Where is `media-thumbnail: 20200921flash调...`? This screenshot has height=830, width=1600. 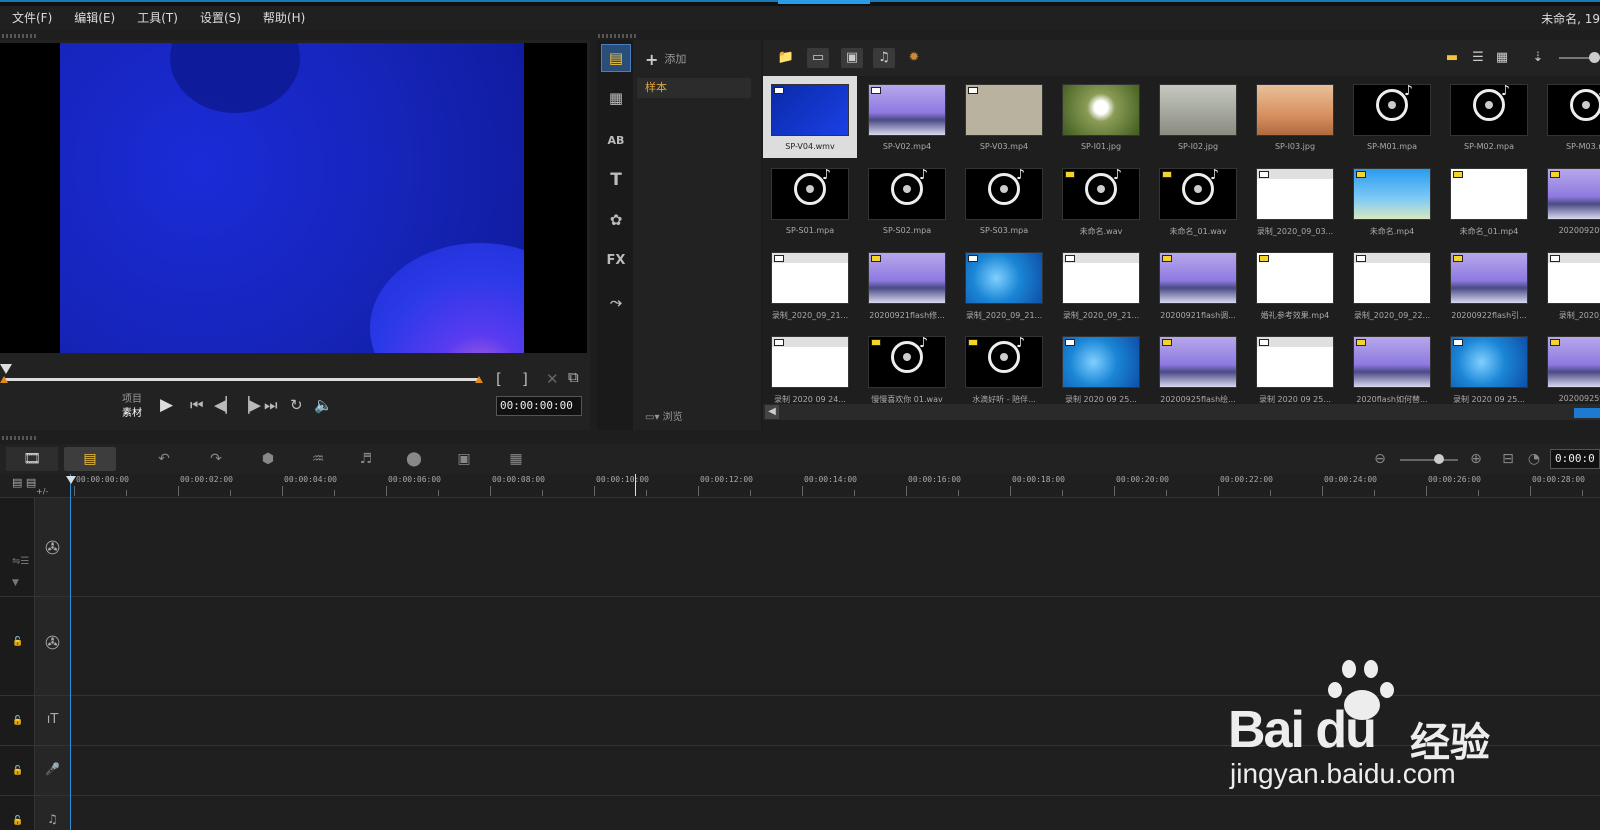 media-thumbnail: 20200921flash调... is located at coordinates (1198, 285).